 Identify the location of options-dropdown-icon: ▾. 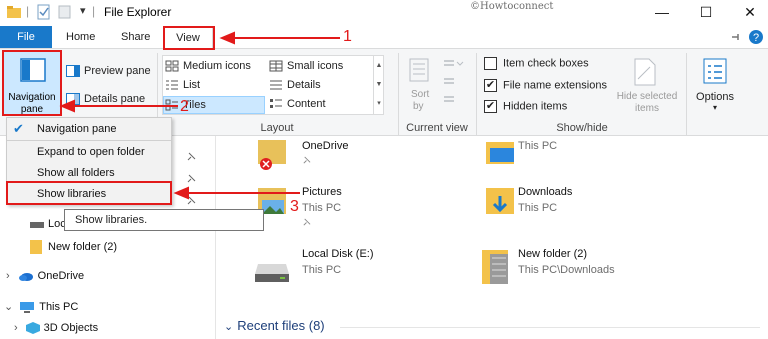
(715, 107).